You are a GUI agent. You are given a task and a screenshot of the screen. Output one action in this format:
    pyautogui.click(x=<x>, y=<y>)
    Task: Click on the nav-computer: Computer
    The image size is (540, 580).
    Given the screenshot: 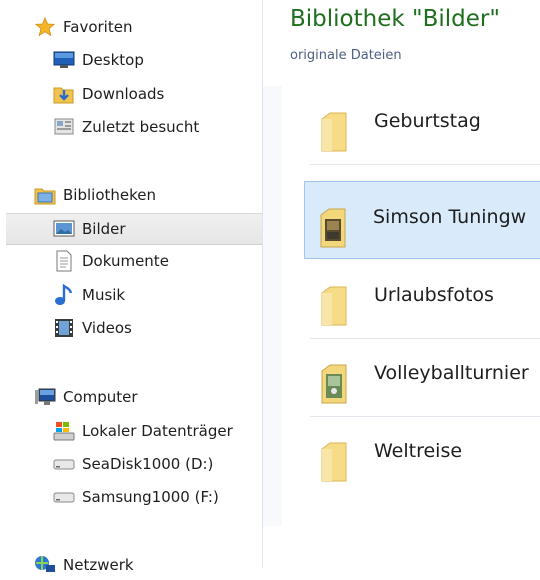 What is the action you would take?
    pyautogui.click(x=148, y=397)
    